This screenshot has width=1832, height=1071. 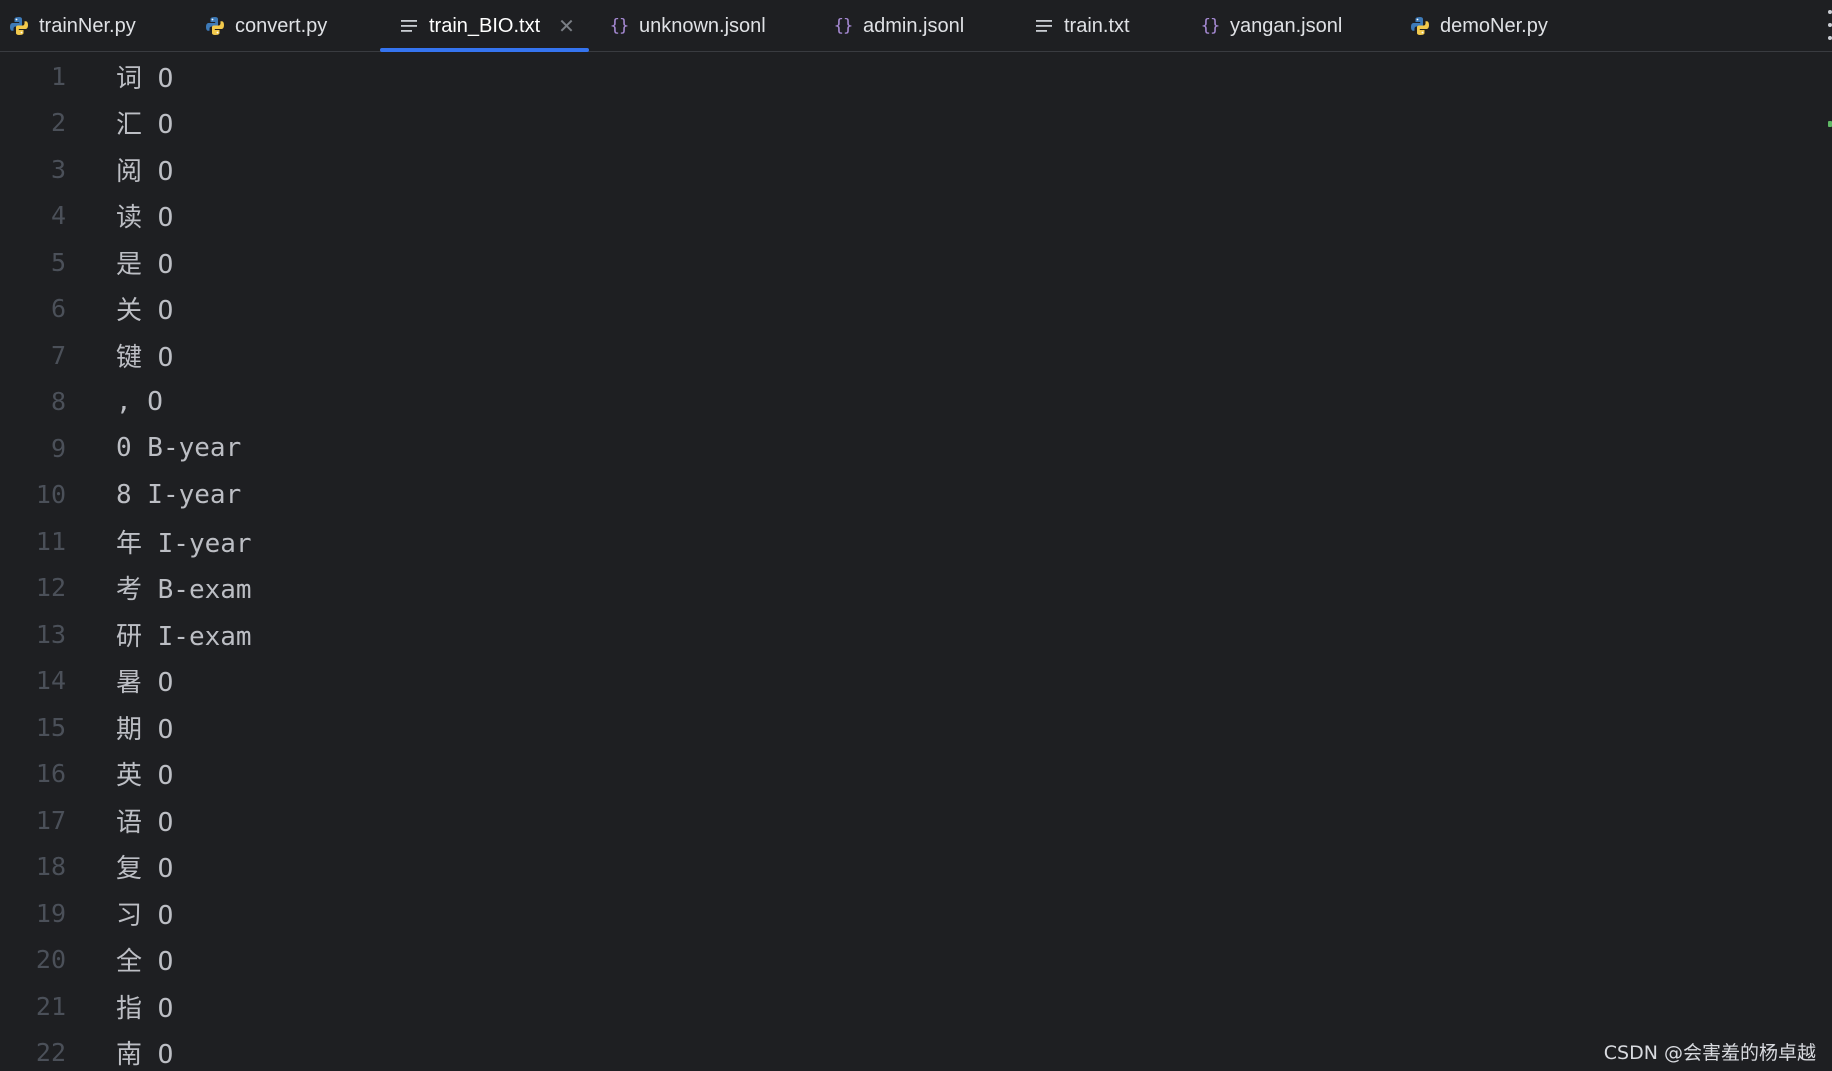 What do you see at coordinates (144, 1052) in the screenshot?
I see `line-text: 南 O` at bounding box center [144, 1052].